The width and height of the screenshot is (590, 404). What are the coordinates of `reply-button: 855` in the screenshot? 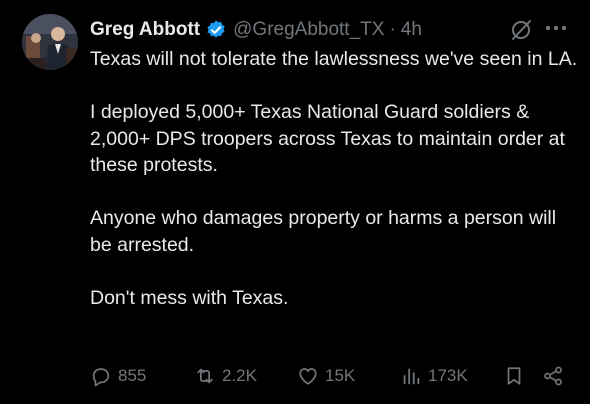 It's located at (118, 376).